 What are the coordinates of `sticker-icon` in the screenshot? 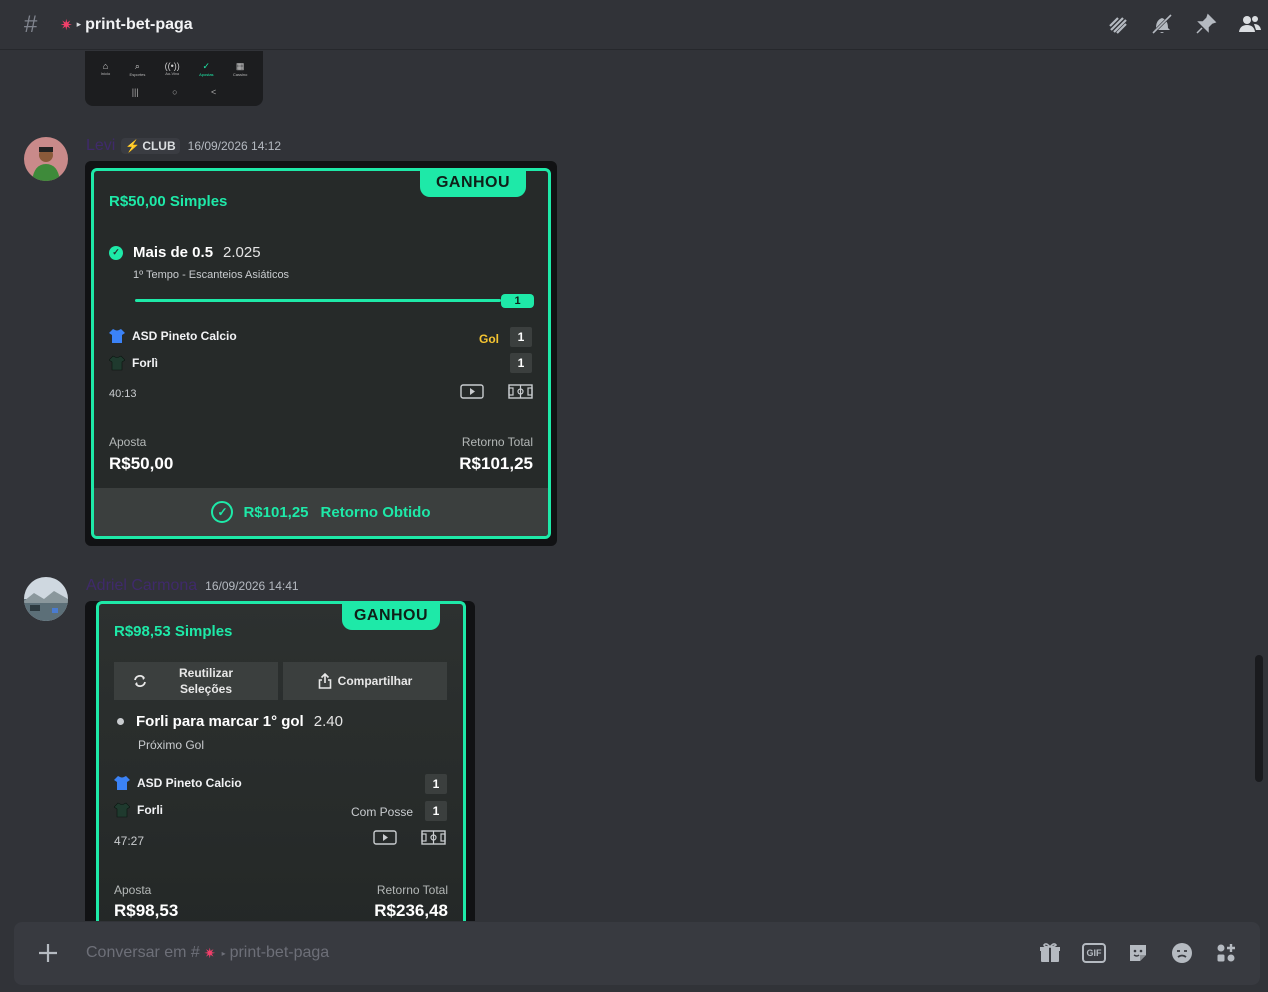 It's located at (1138, 953).